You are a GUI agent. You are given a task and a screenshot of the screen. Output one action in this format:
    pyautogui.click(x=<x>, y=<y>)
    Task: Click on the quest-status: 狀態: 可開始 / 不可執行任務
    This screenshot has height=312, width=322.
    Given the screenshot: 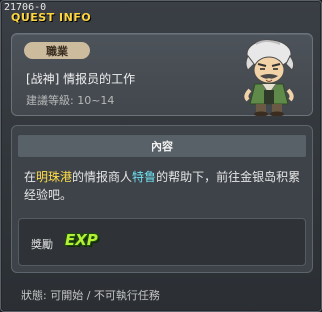 What is the action you would take?
    pyautogui.click(x=90, y=295)
    